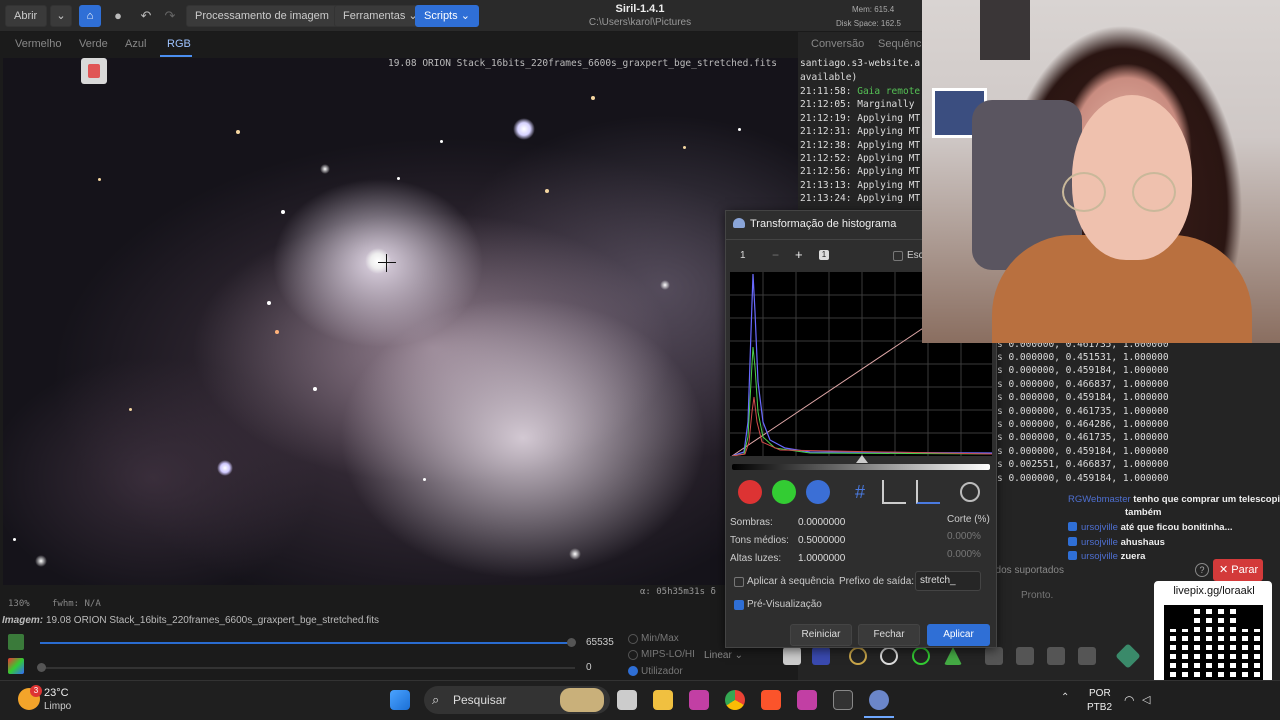  What do you see at coordinates (862, 459) in the screenshot?
I see `midtones-handle` at bounding box center [862, 459].